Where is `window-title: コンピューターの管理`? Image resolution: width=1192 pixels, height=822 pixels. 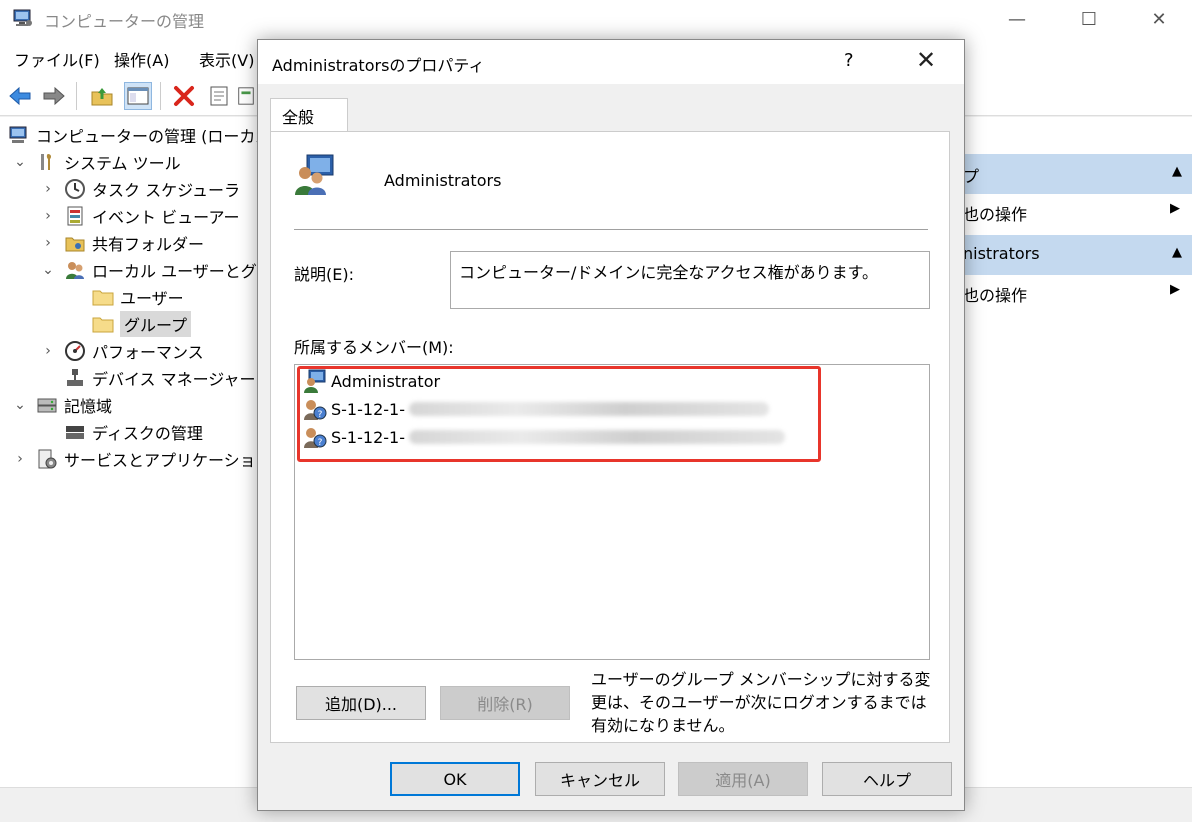
window-title: コンピューターの管理 is located at coordinates (124, 21).